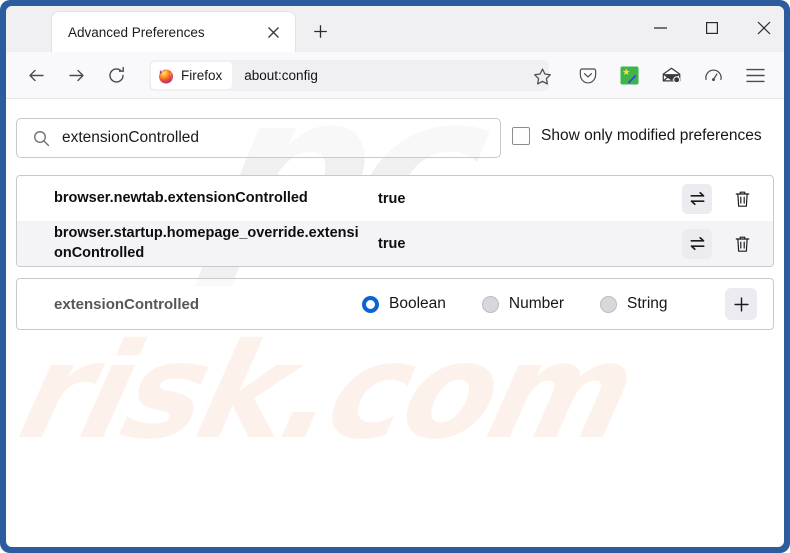 The image size is (790, 553). I want to click on hamburger-menu-button, so click(755, 75).